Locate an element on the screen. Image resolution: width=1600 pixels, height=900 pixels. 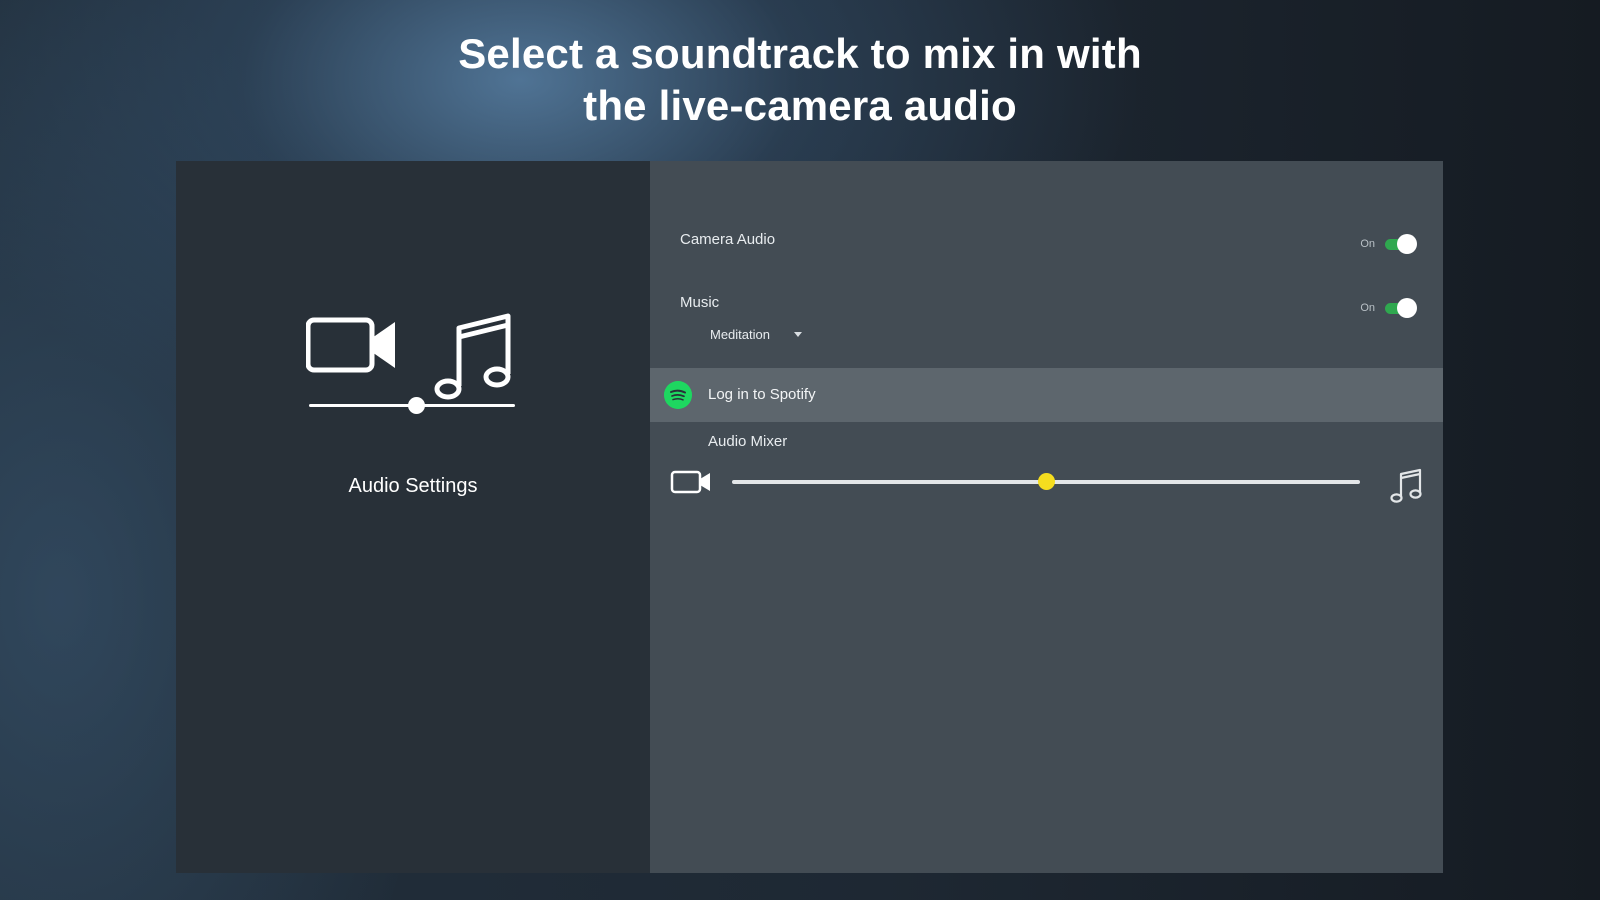
chevron-down-icon is located at coordinates (797, 334).